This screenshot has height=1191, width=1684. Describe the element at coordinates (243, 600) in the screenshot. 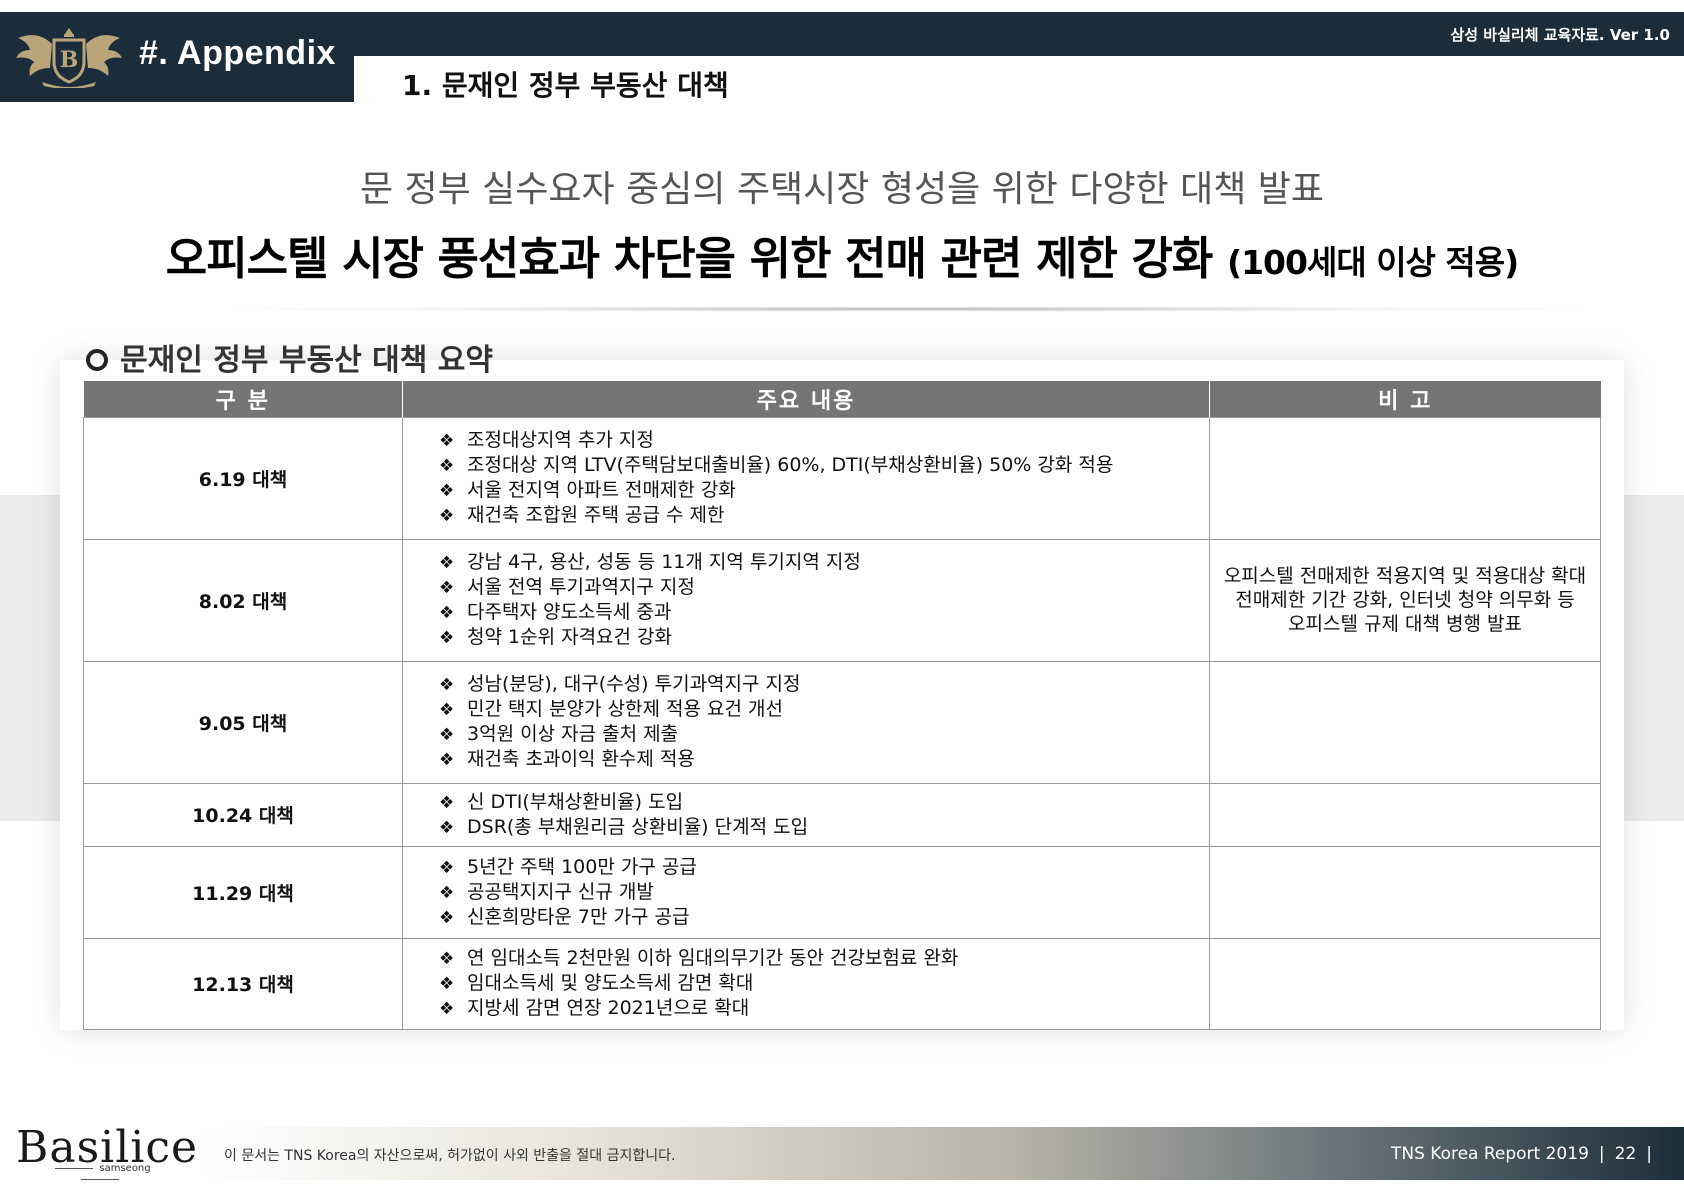

I see `row-category: 8.02 대책` at that location.